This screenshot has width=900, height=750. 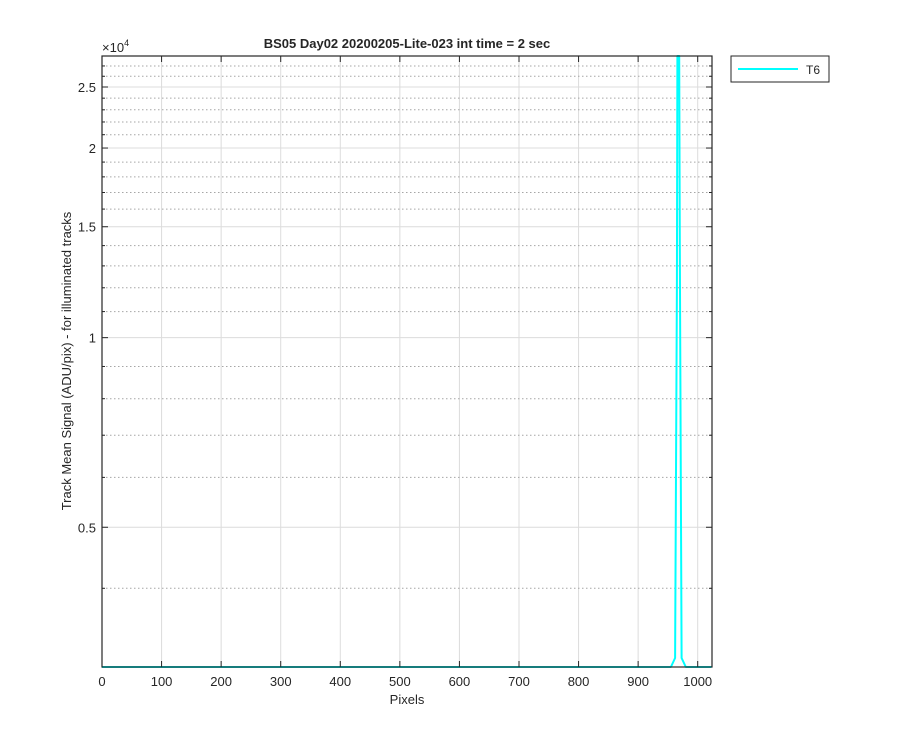 What do you see at coordinates (162, 681) in the screenshot?
I see `x-tick-label: 100` at bounding box center [162, 681].